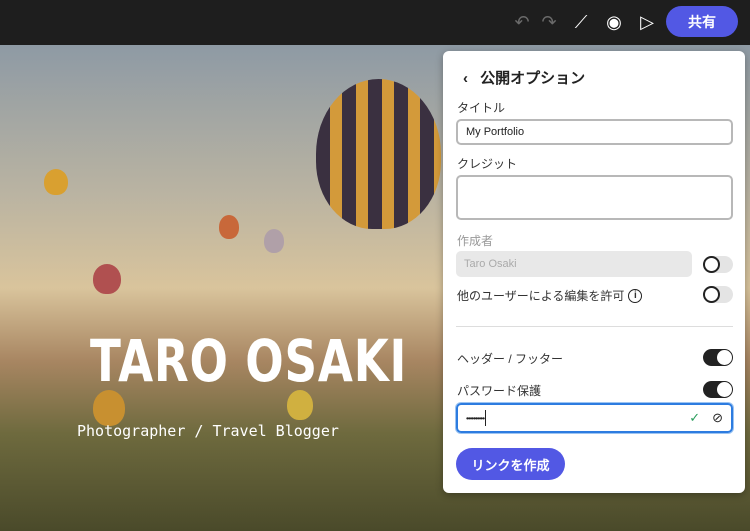  Describe the element at coordinates (510, 359) in the screenshot. I see `header-footer-label: ヘッダー / フッター` at that location.